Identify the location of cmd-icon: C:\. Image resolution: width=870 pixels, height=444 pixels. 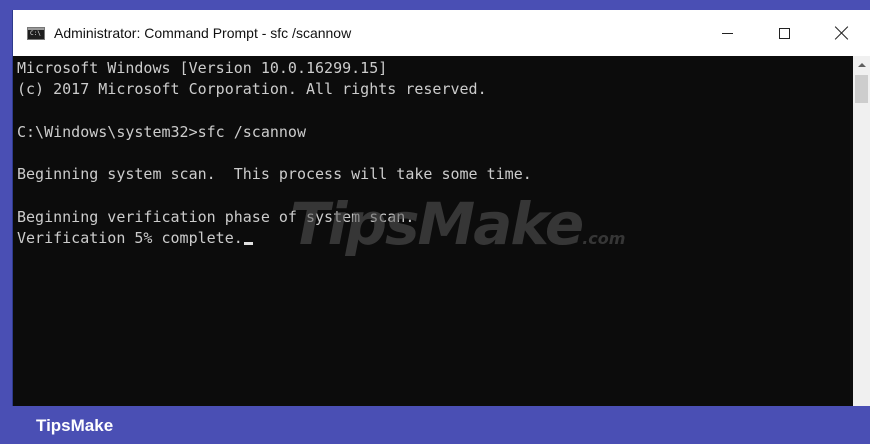
(36, 33).